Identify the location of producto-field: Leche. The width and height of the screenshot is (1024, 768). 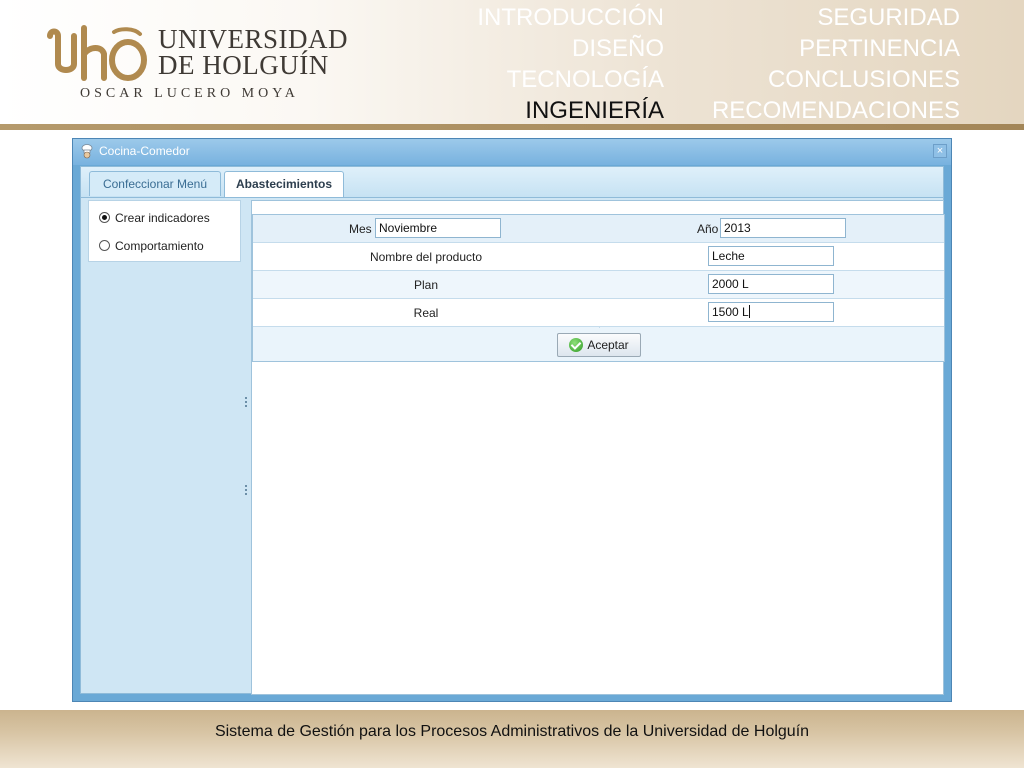
(771, 256).